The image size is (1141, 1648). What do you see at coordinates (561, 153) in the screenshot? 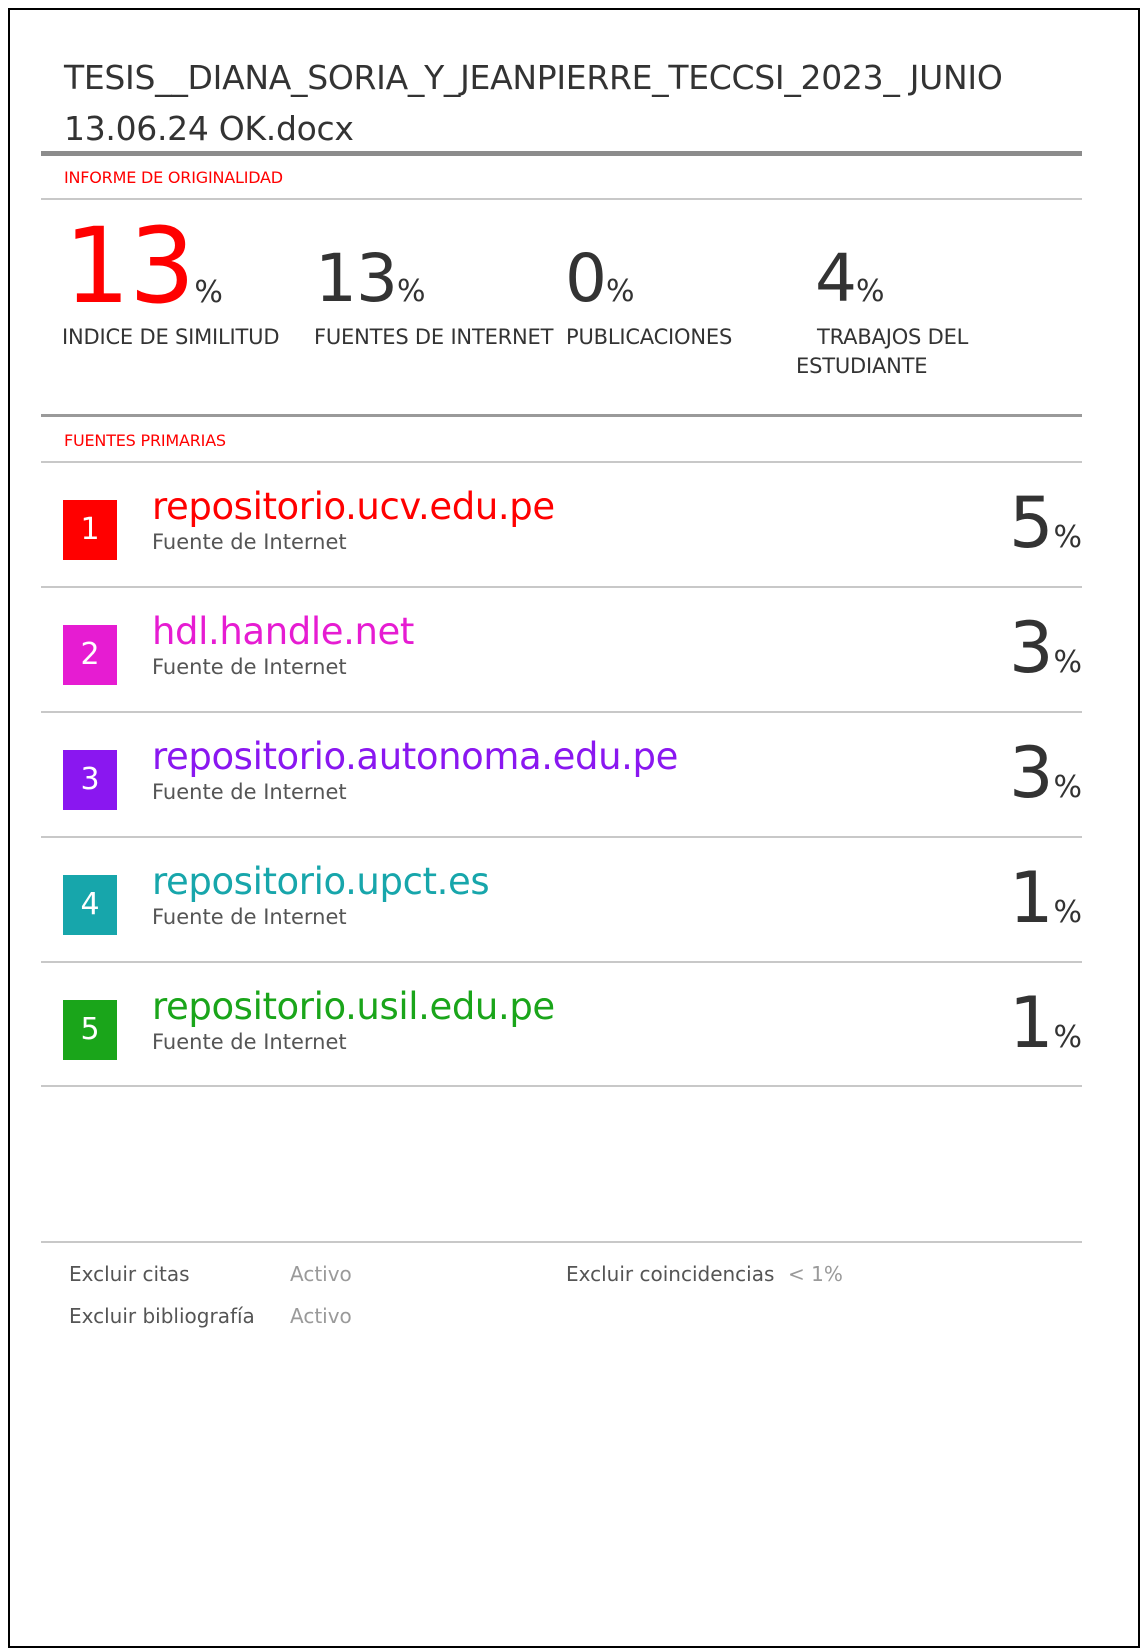
I see `title-divider` at bounding box center [561, 153].